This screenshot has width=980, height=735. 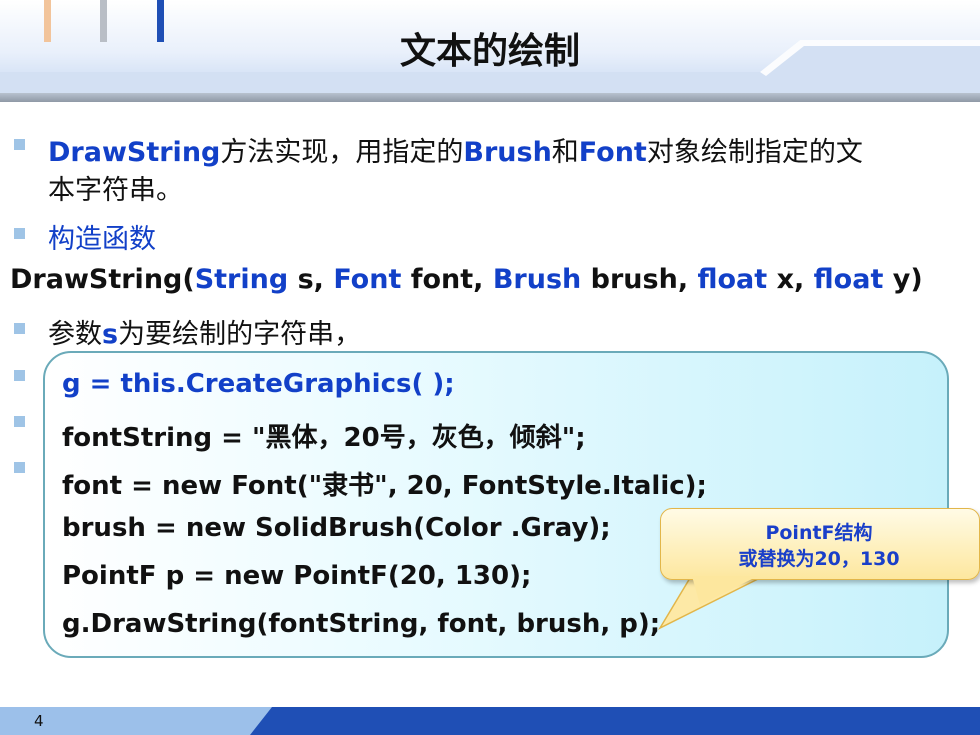 I want to click on footer-bar, so click(x=490, y=721).